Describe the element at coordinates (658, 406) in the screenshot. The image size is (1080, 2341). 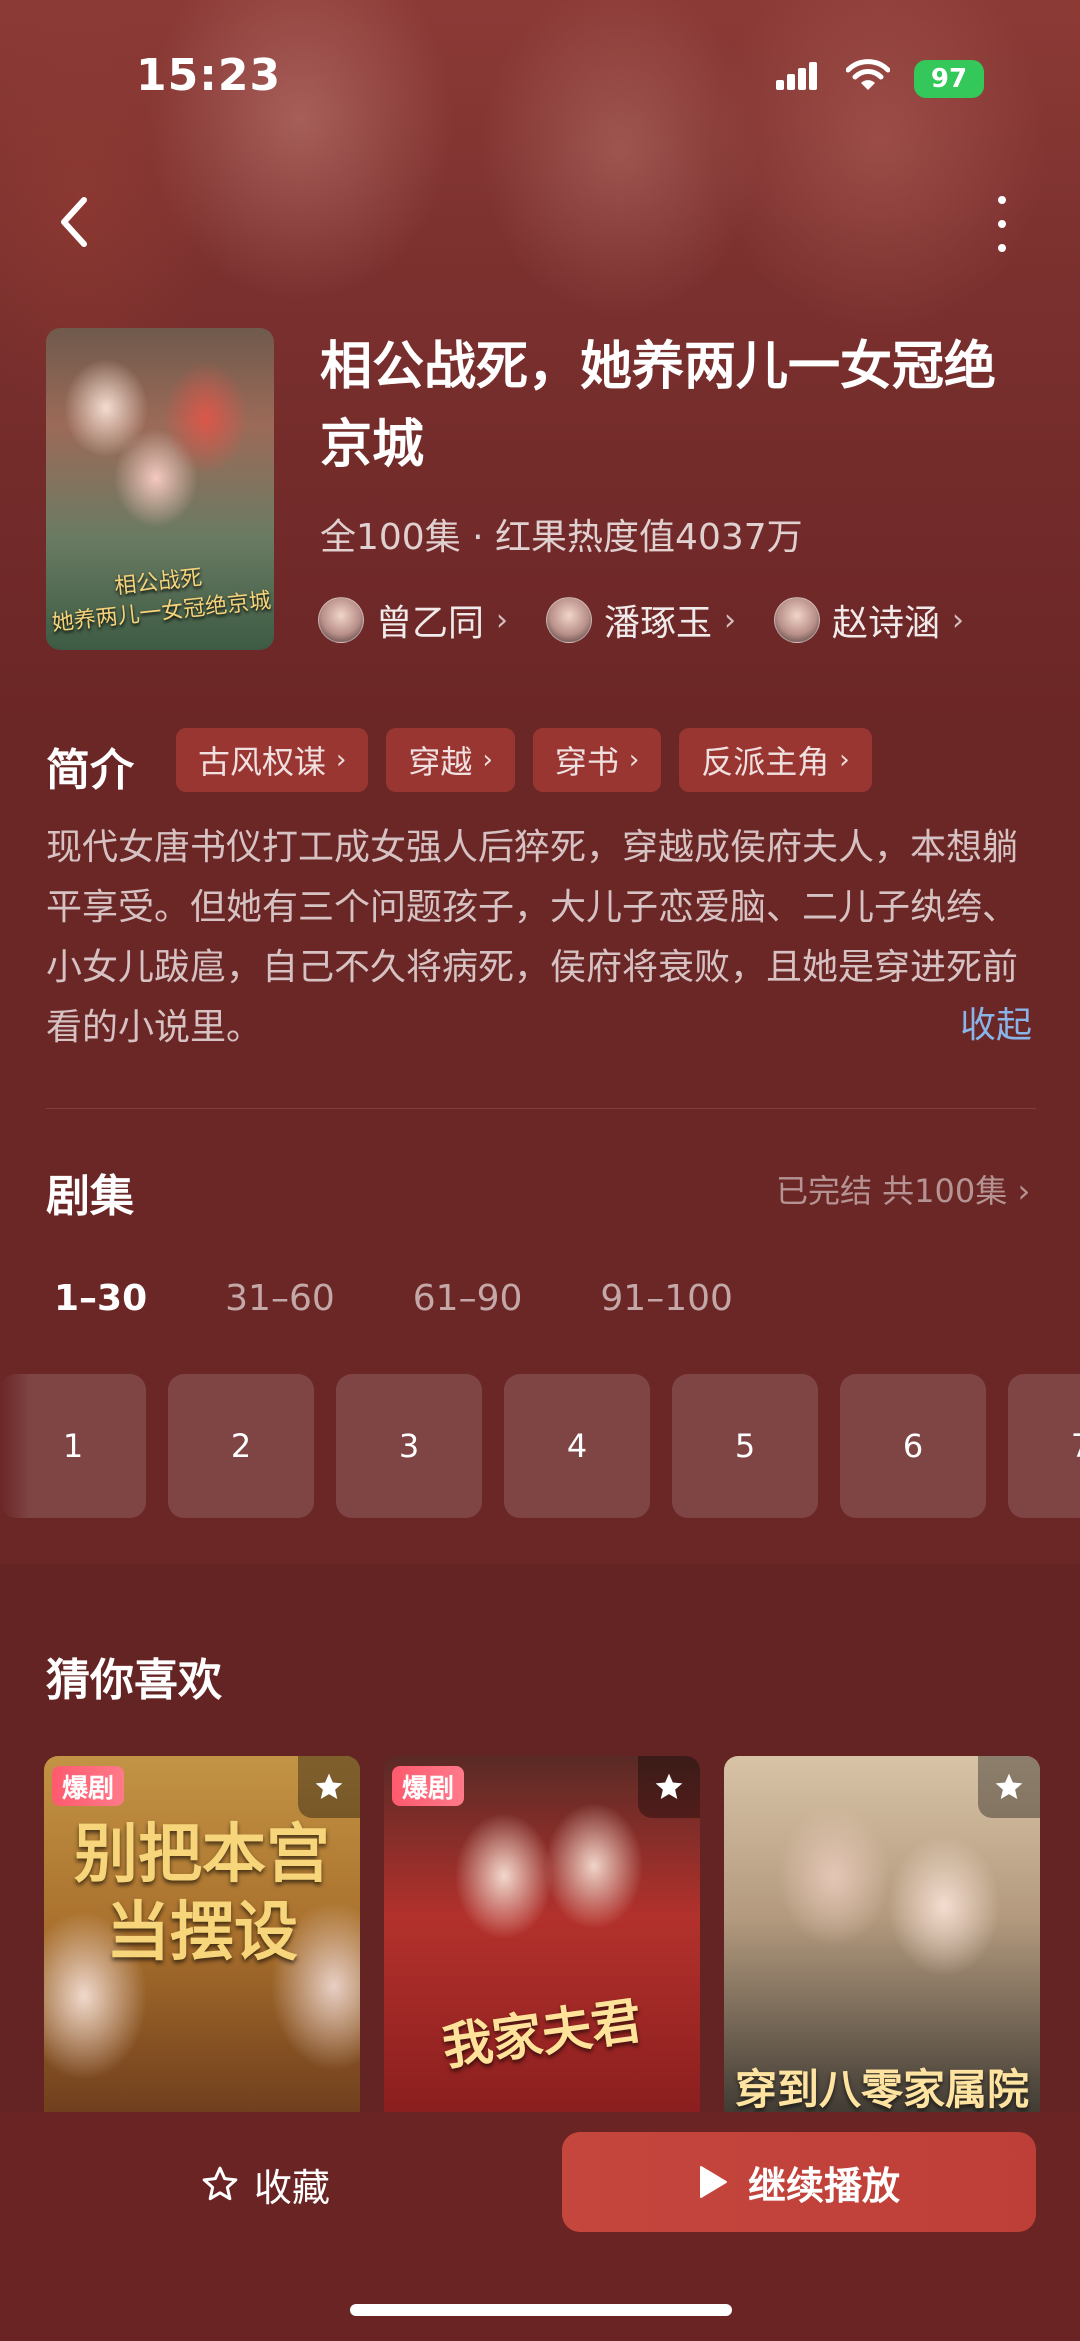
I see `drama-title: 相公战死，她养两儿一女冠绝京城` at that location.